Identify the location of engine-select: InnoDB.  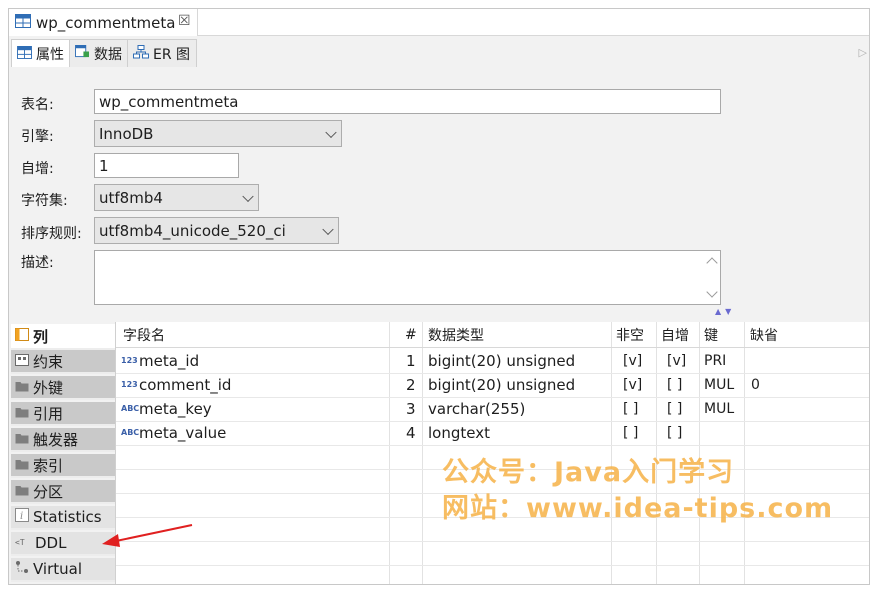
(218, 133).